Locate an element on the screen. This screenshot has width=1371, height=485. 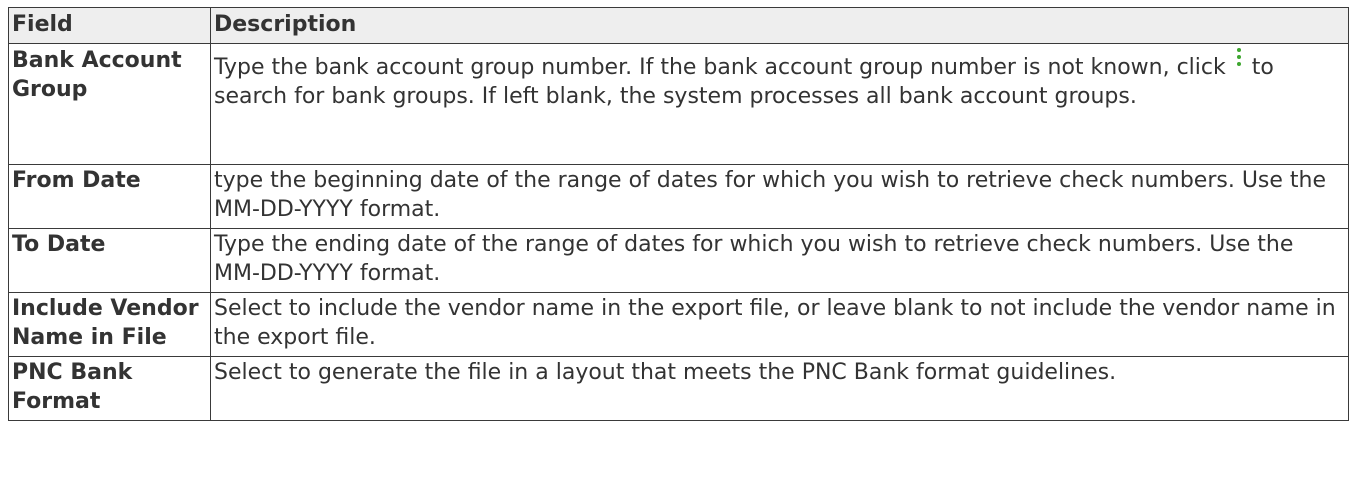
field-name-cell: To Date is located at coordinates (109, 260).